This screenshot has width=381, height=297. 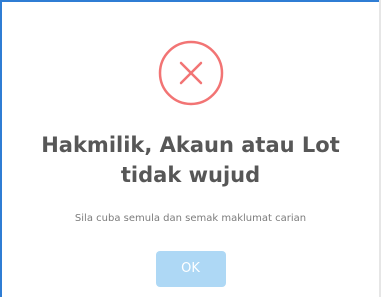 I want to click on dialog-title-line-1: Hakmilik, Akaun atau Lot, so click(x=190, y=145).